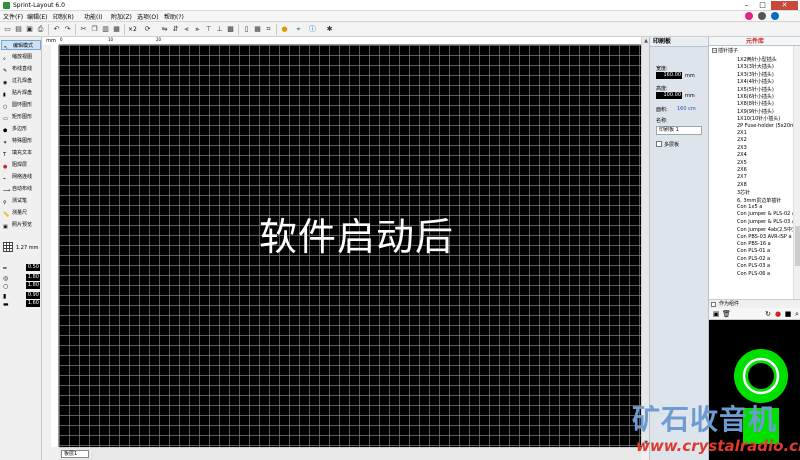 Image resolution: width=800 pixels, height=460 pixels. What do you see at coordinates (713, 304) in the screenshot?
I see `as-component-checkbox` at bounding box center [713, 304].